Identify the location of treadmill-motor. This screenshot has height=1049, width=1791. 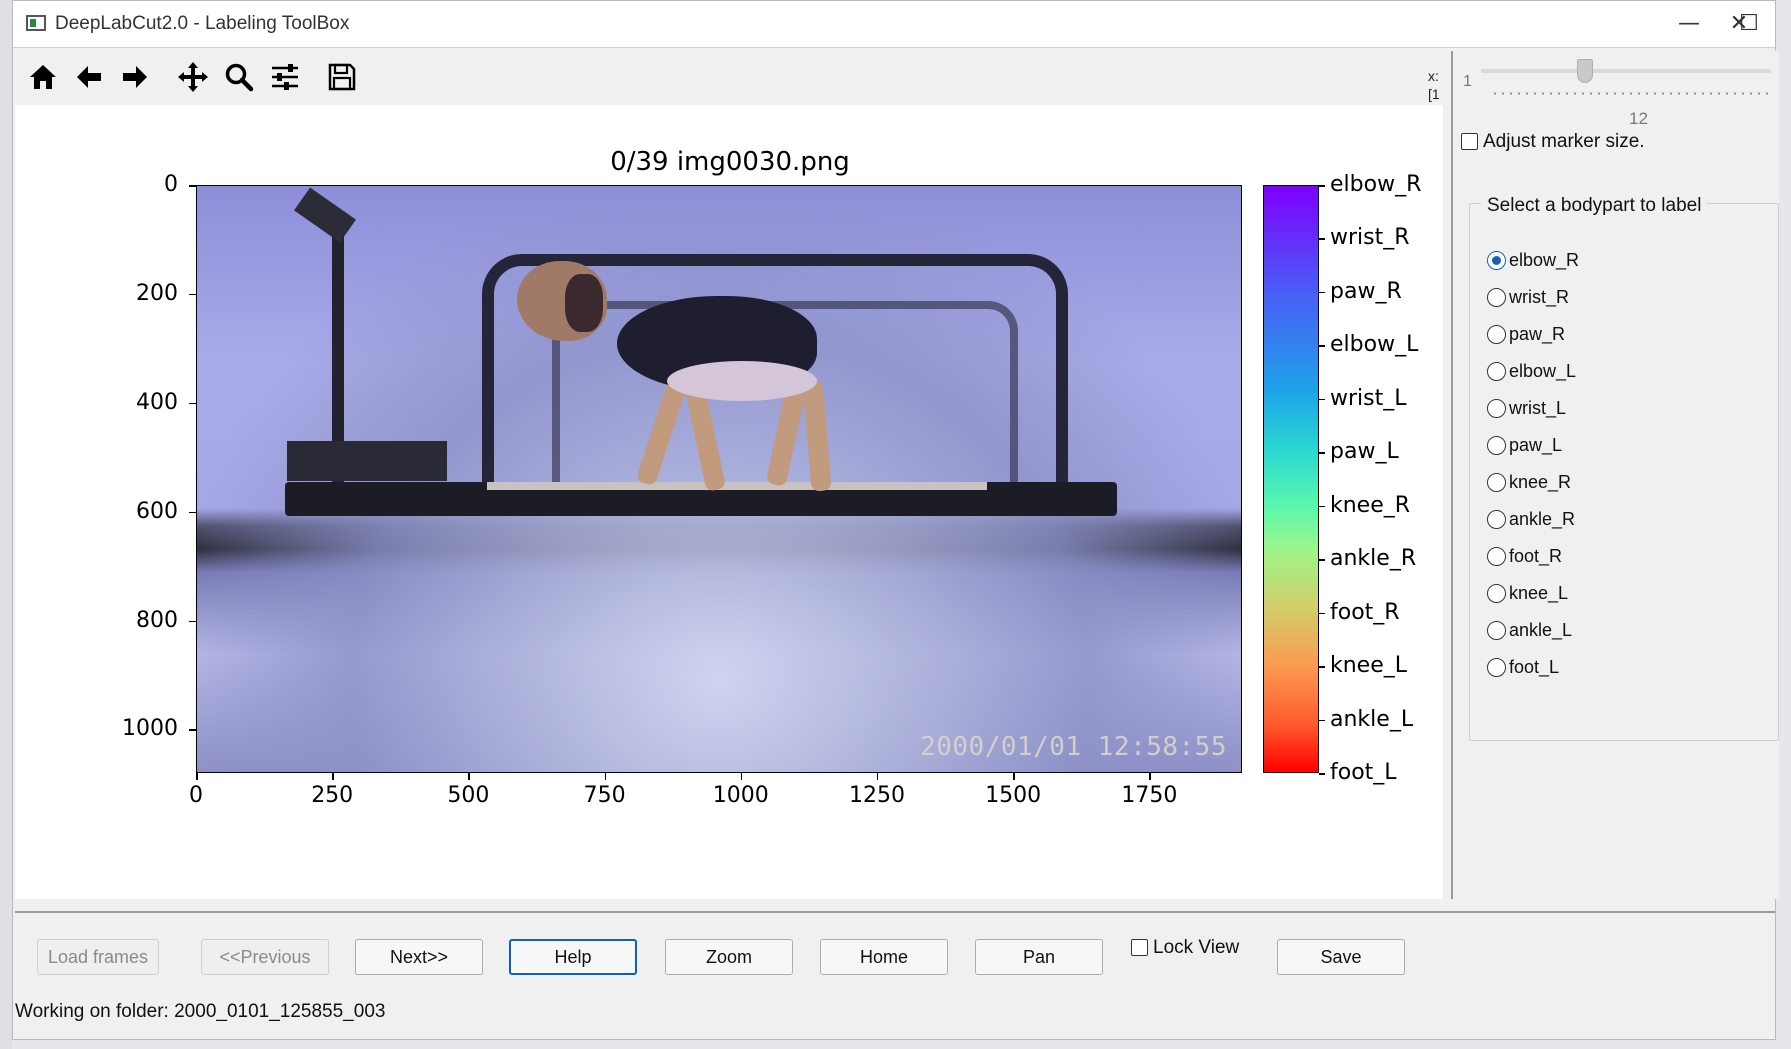
(367, 461).